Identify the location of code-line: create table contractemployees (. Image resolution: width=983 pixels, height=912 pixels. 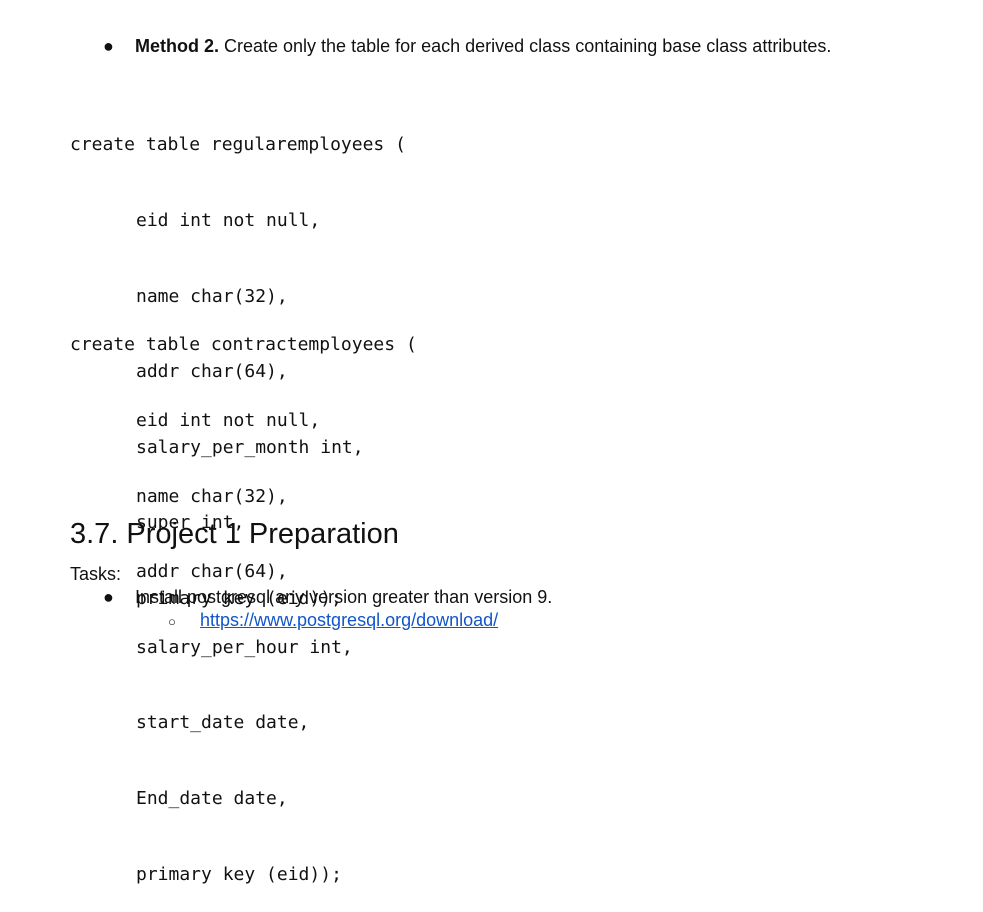
(243, 345).